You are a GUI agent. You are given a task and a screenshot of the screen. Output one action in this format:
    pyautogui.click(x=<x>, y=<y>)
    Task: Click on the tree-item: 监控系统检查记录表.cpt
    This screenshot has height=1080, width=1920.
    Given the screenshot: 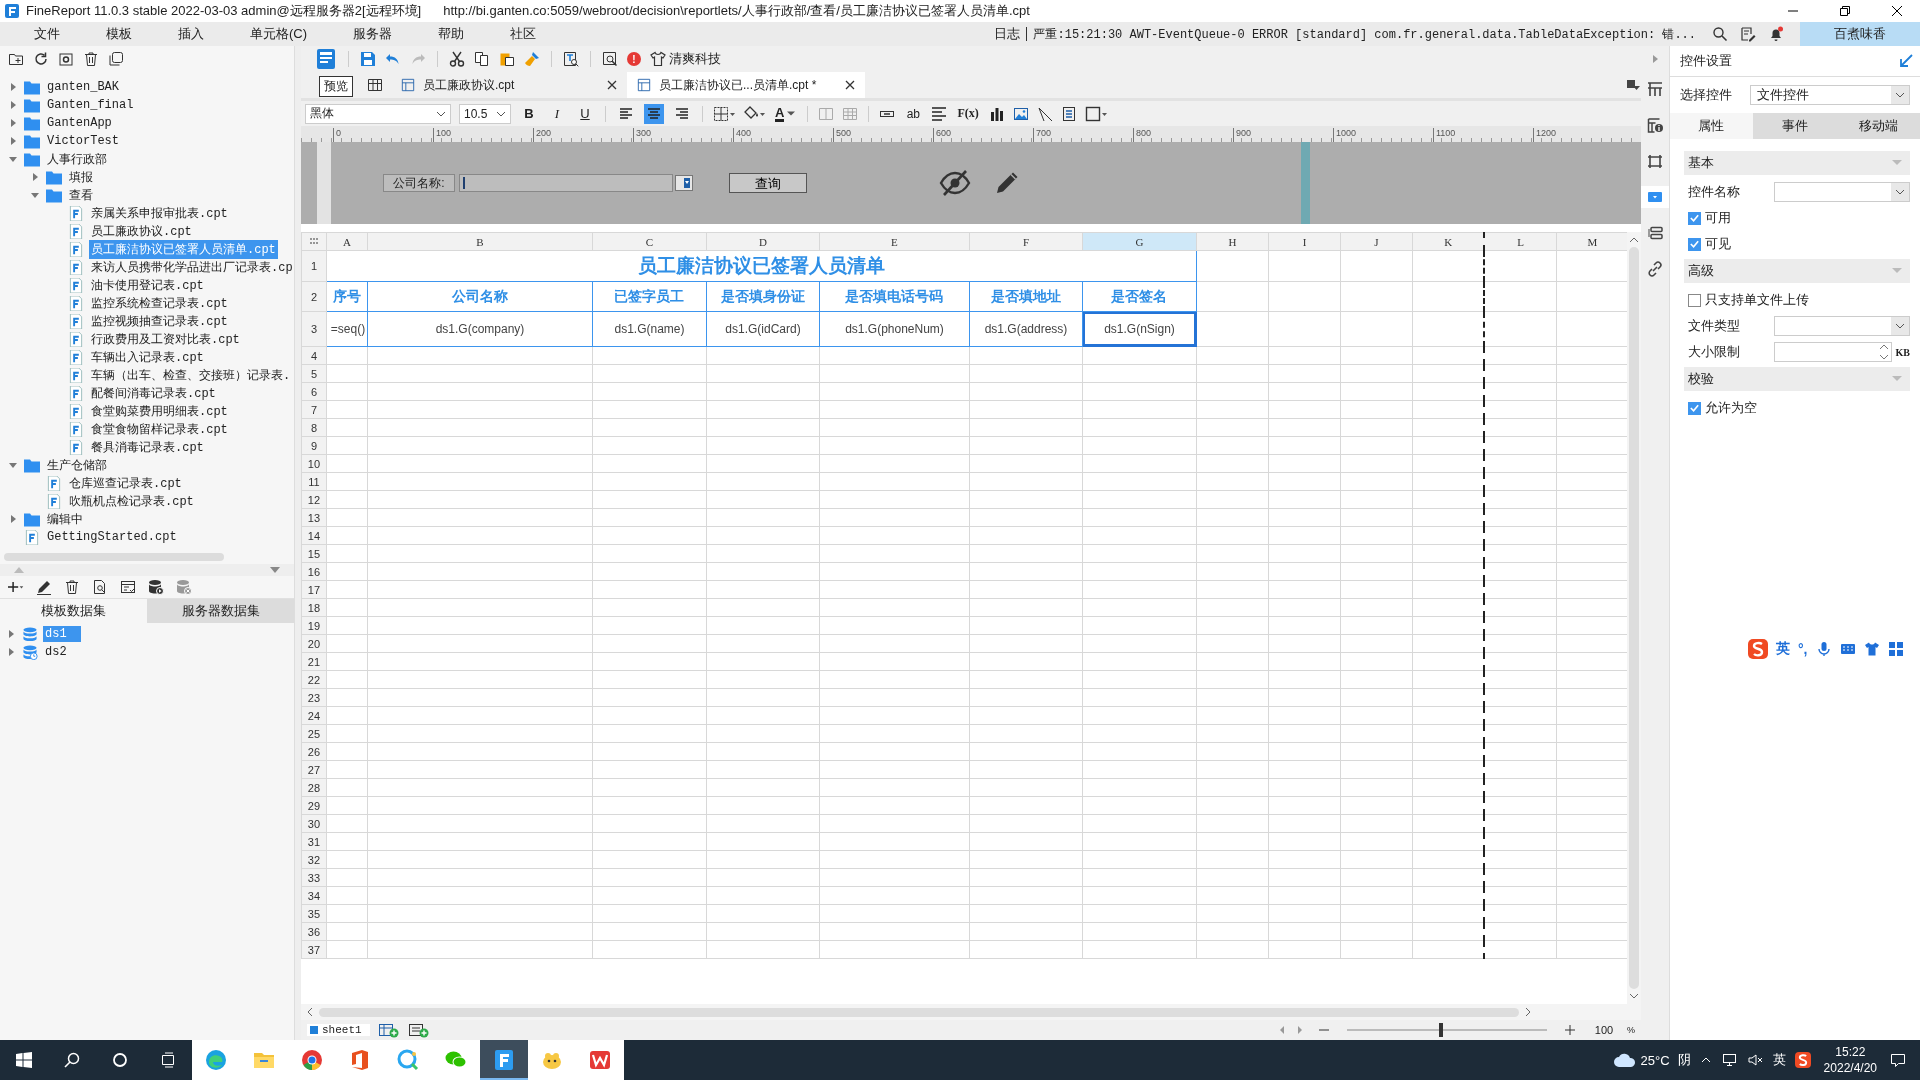 What is the action you would take?
    pyautogui.click(x=159, y=303)
    